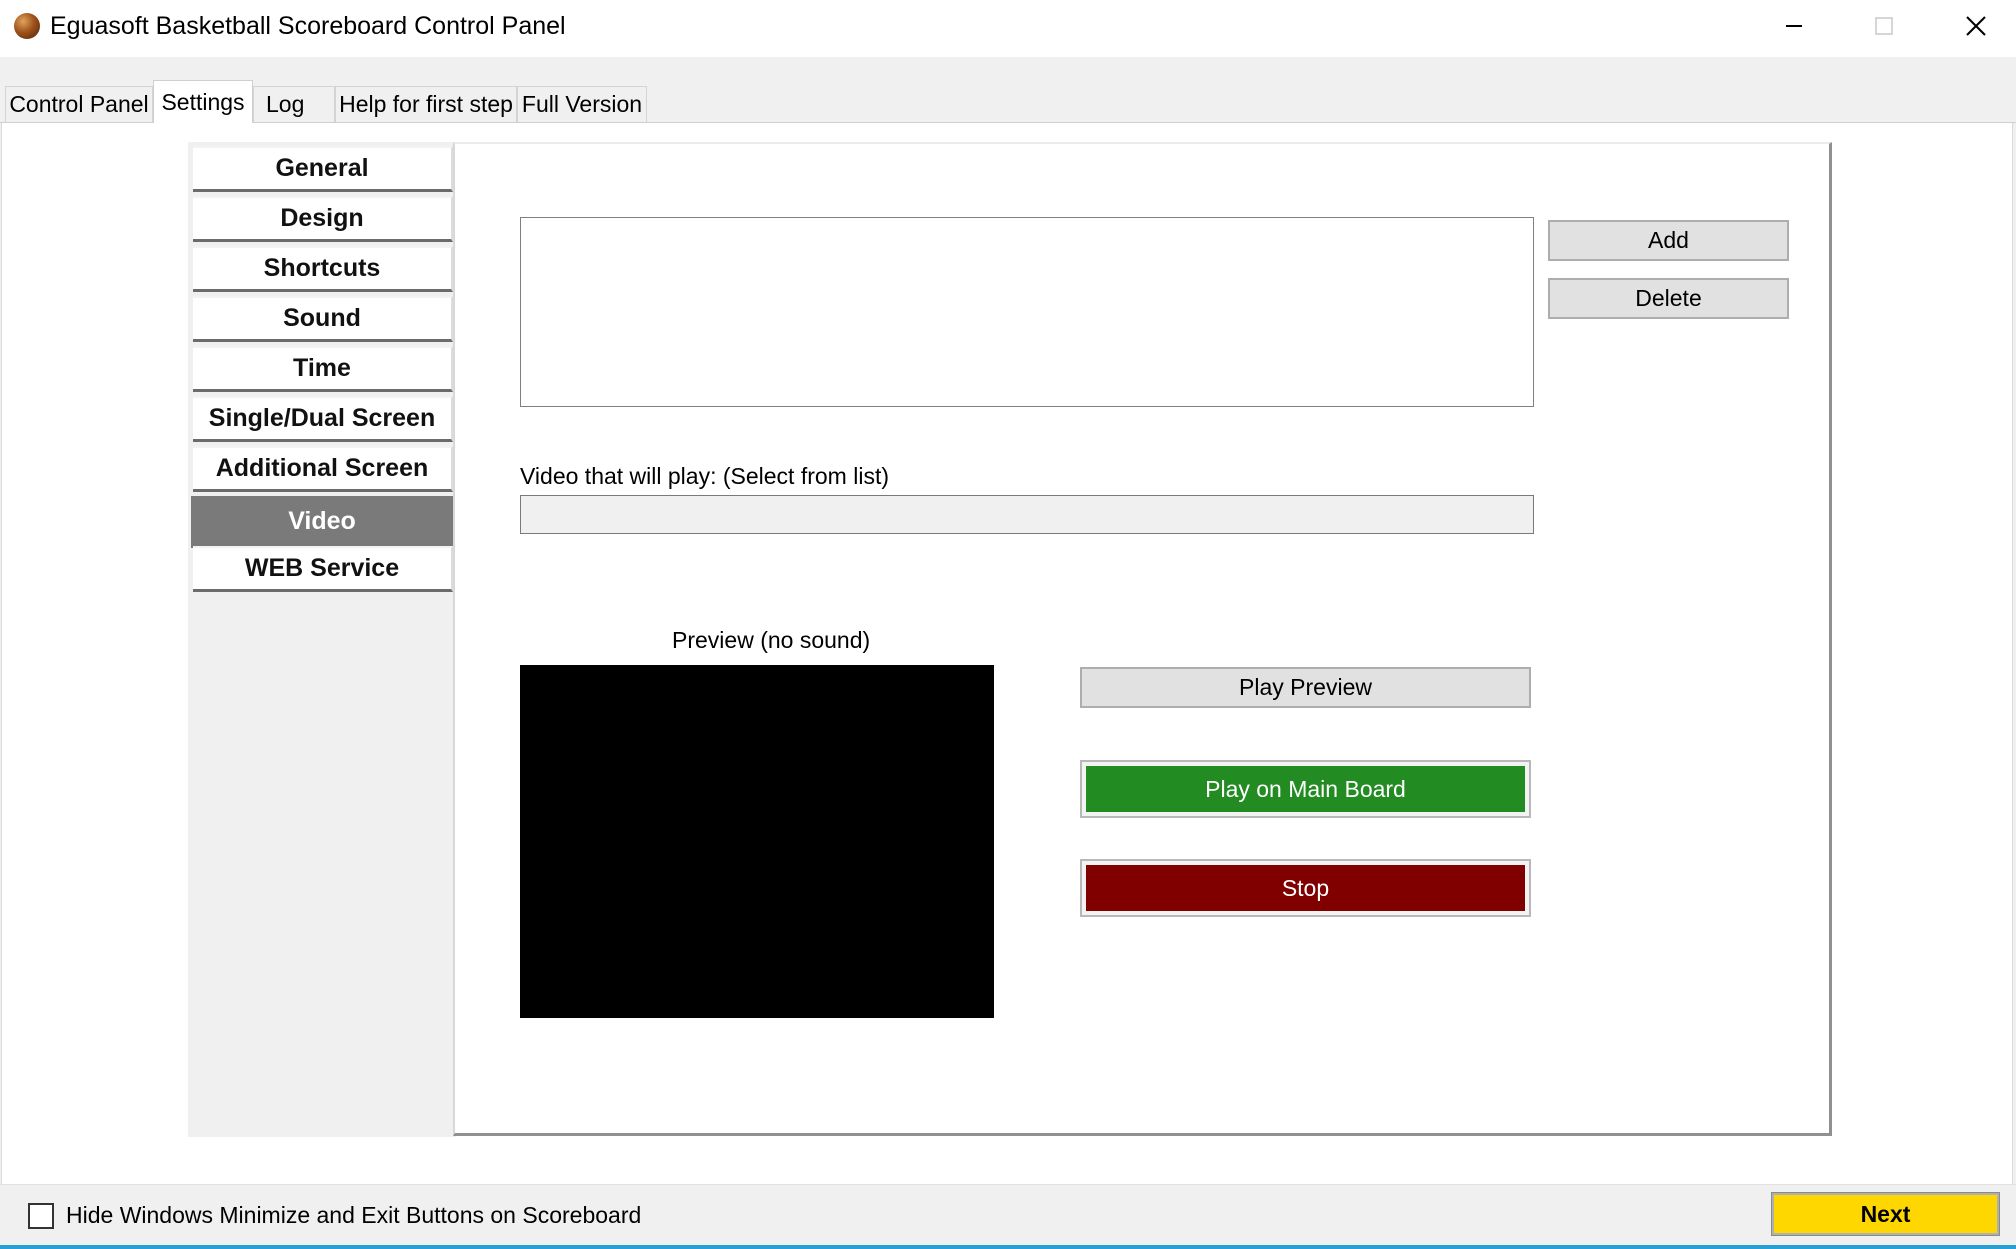 This screenshot has width=2016, height=1249. I want to click on next-button: Next, so click(1885, 1214).